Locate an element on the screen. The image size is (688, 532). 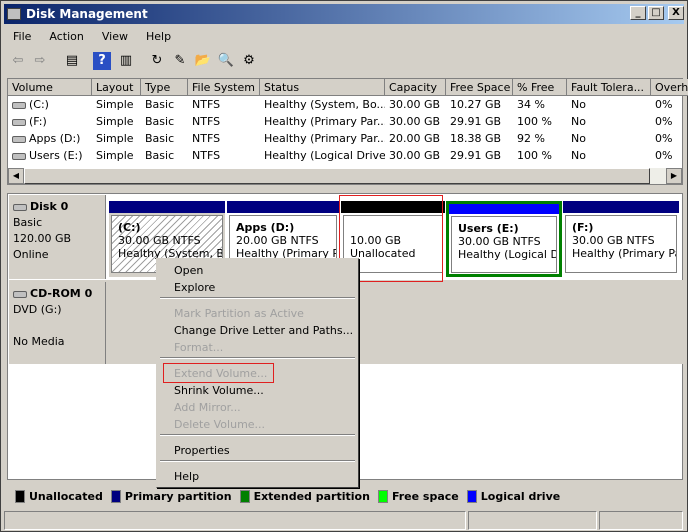
app-icon is located at coordinates (14, 14).